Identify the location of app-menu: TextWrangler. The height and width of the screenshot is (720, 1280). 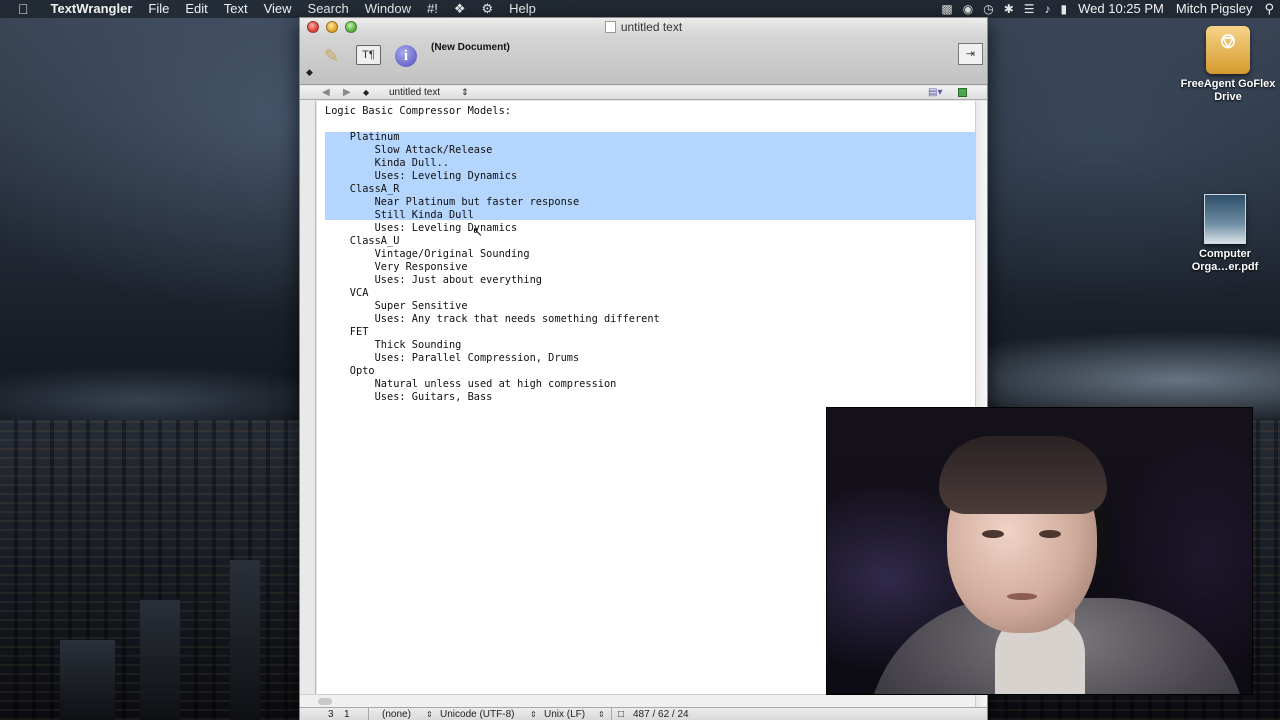
(91, 9).